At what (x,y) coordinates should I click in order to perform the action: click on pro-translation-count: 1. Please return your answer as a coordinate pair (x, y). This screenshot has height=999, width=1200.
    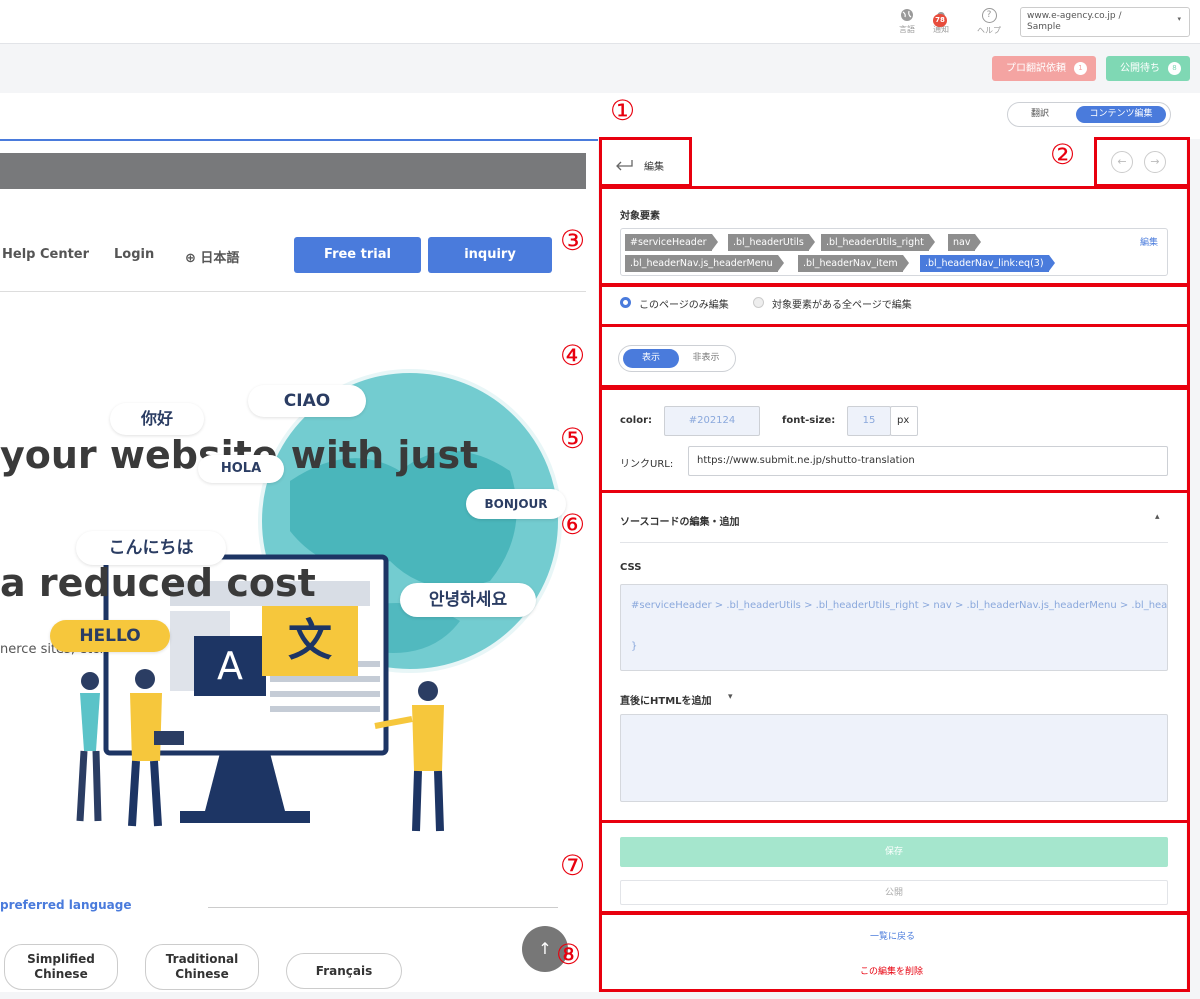
    Looking at the image, I should click on (1080, 68).